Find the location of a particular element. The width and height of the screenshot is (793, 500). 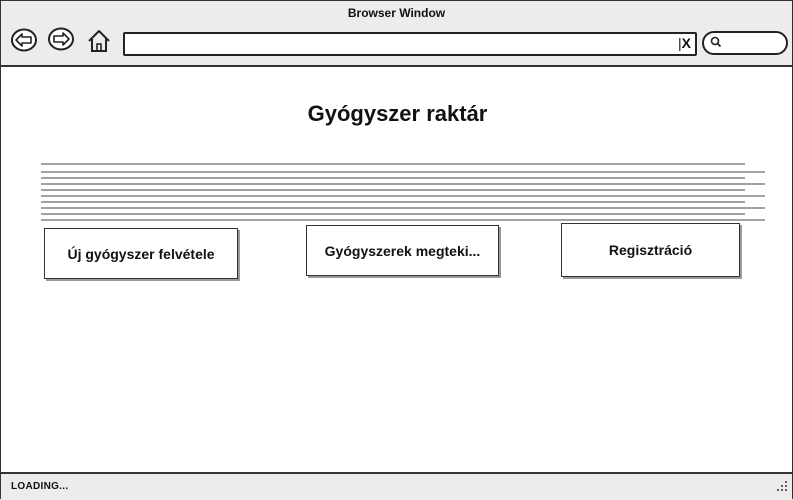

register-label: Regisztráció is located at coordinates (650, 250).